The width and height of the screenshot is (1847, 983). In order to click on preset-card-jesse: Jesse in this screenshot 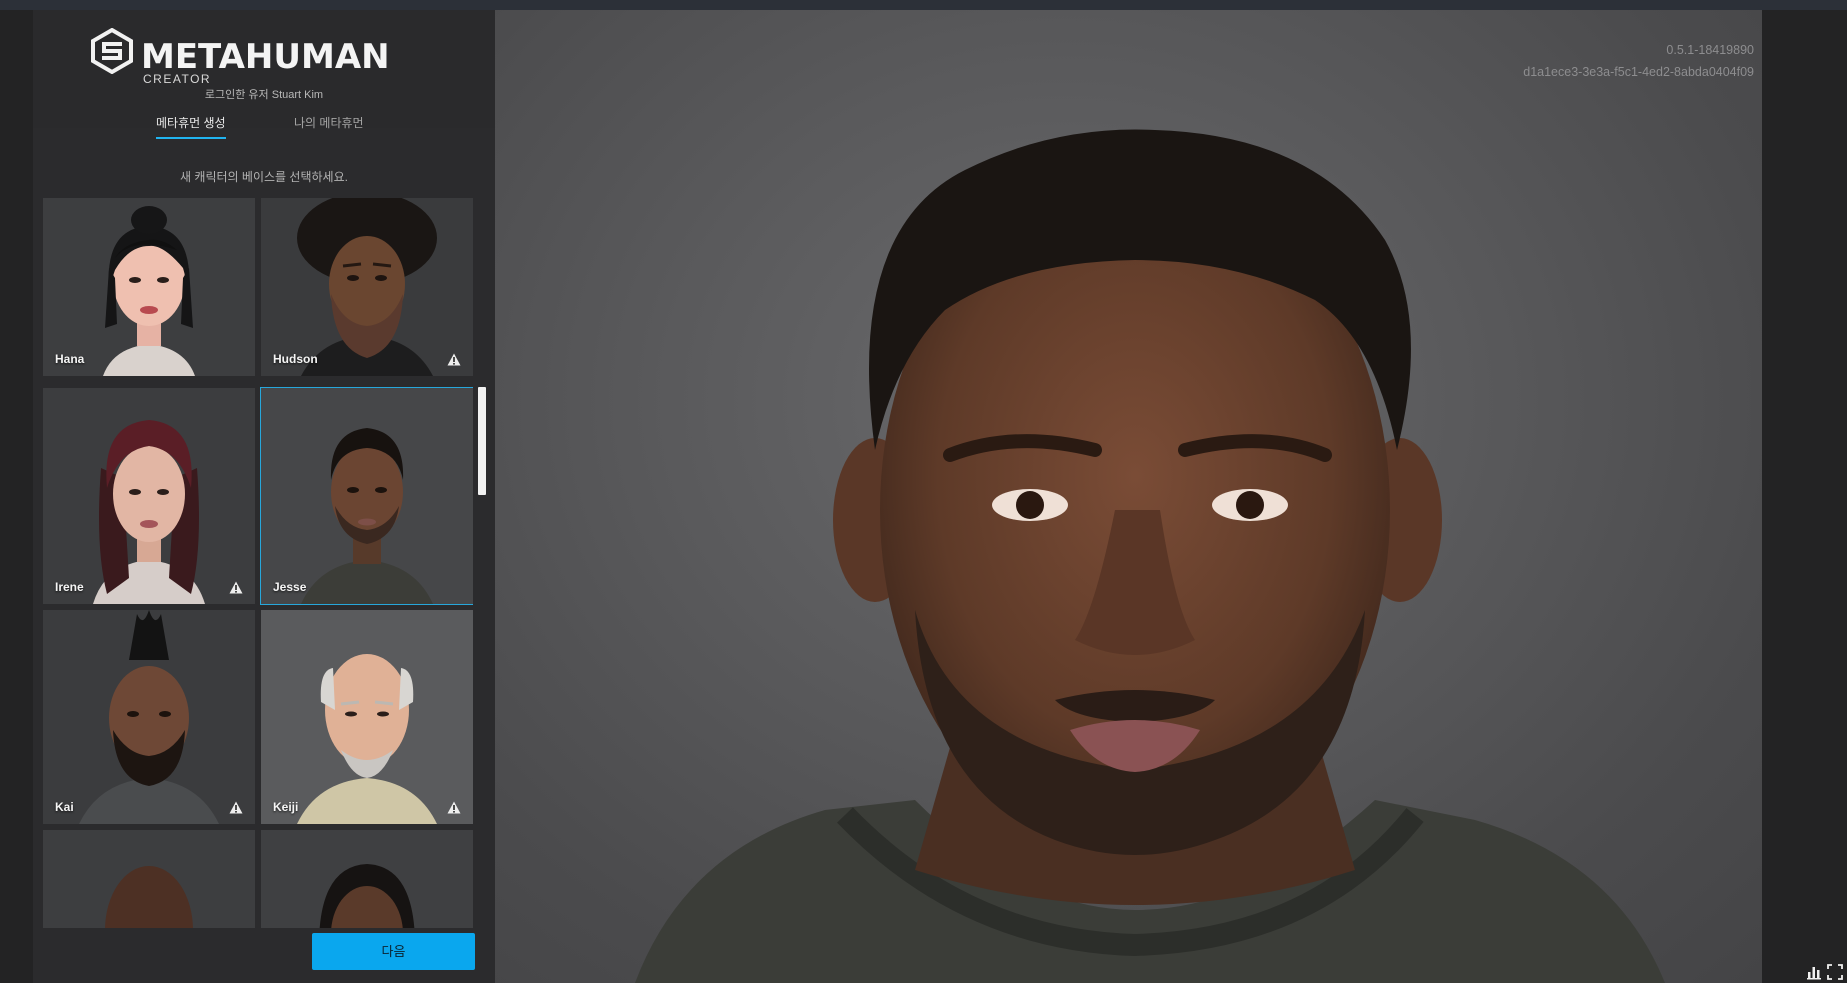, I will do `click(366, 496)`.